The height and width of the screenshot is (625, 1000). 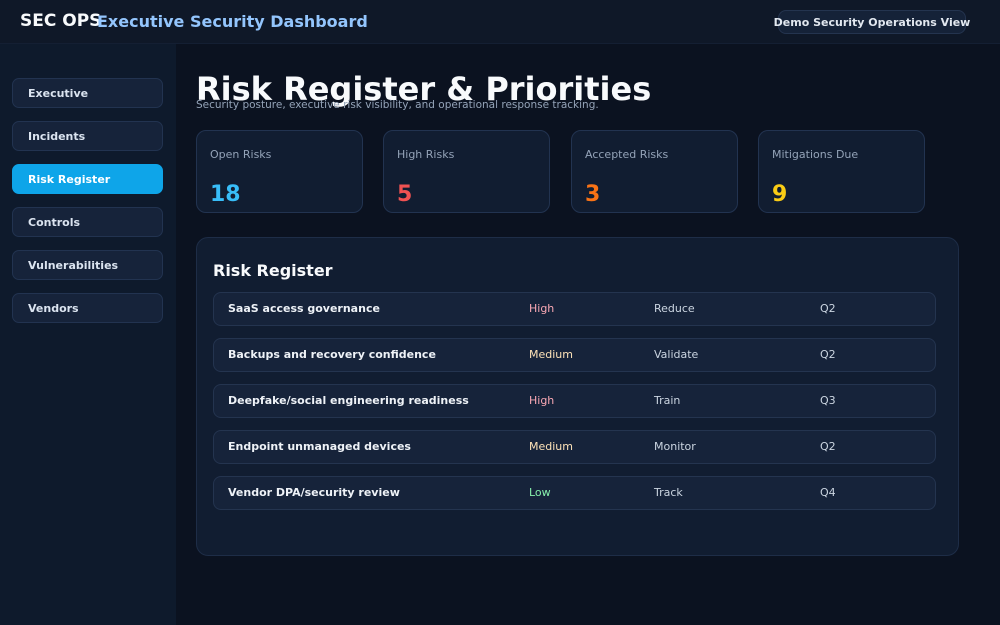 What do you see at coordinates (674, 308) in the screenshot?
I see `risk-action: Reduce` at bounding box center [674, 308].